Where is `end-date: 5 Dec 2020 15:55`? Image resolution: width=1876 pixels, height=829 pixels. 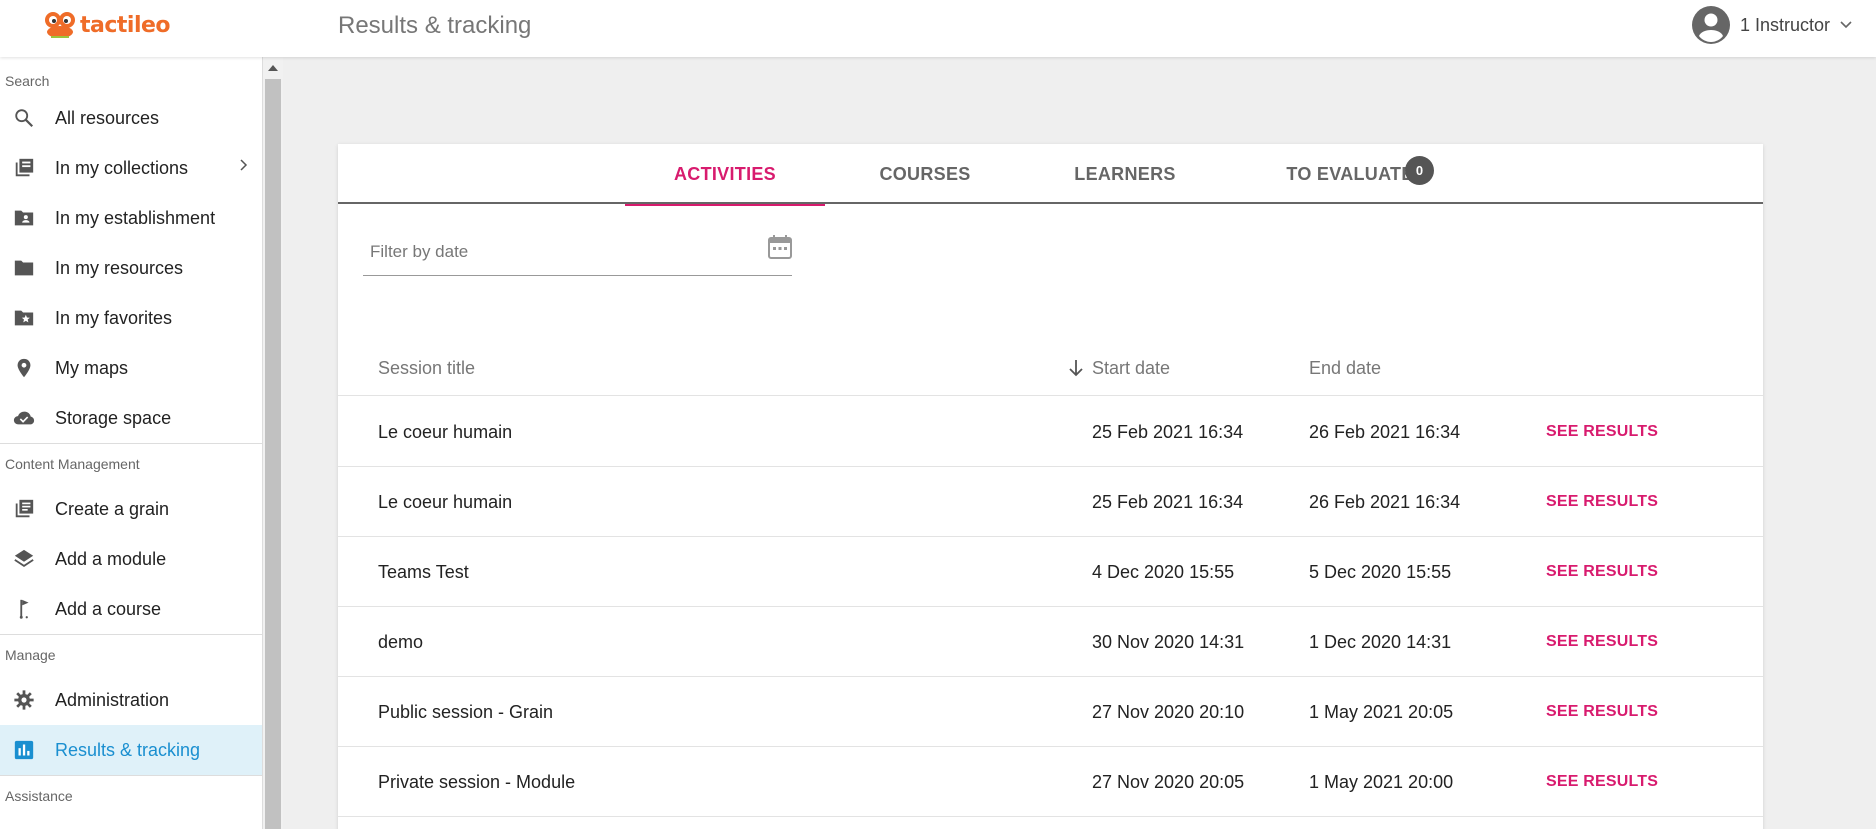 end-date: 5 Dec 2020 15:55 is located at coordinates (1380, 572).